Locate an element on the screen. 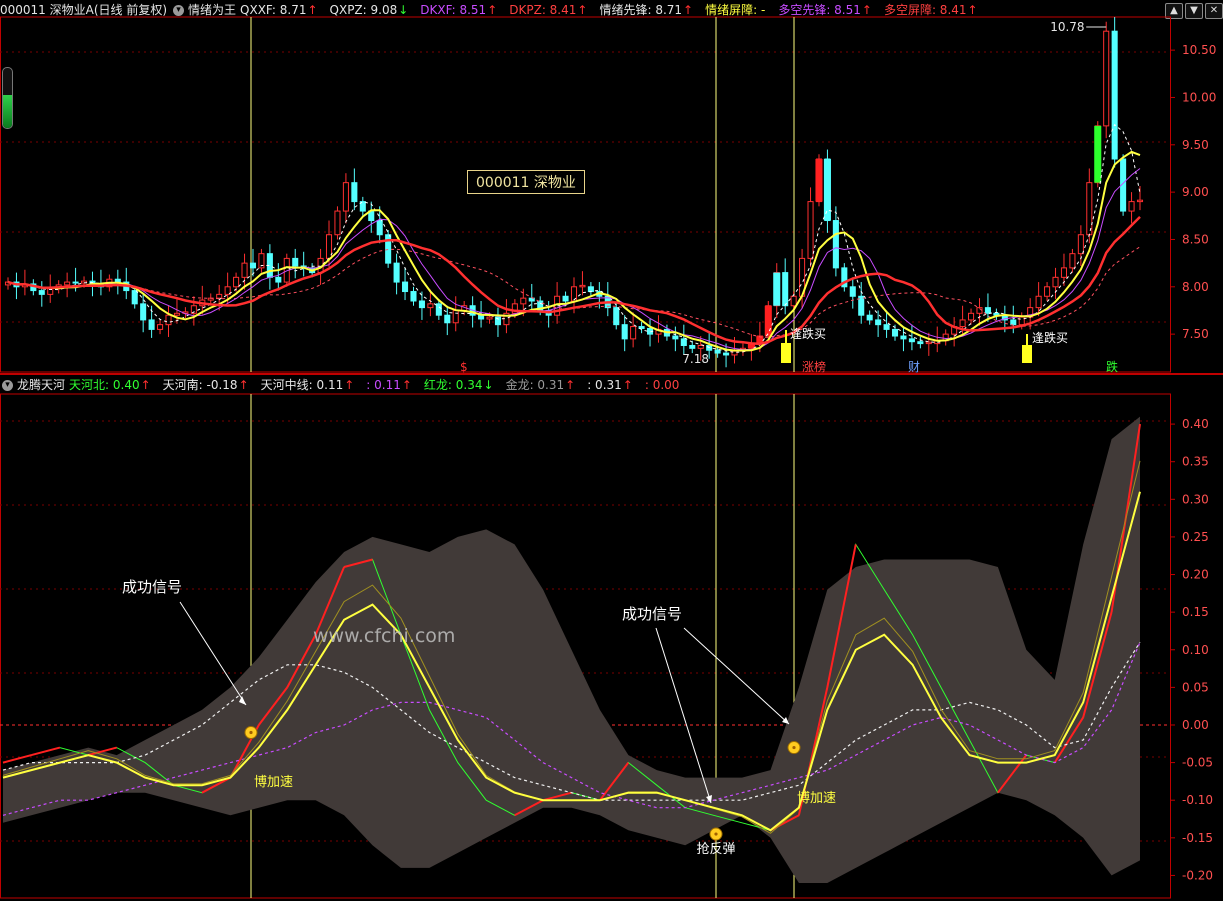 The height and width of the screenshot is (901, 1223). callout-success-1: 成功信号 is located at coordinates (652, 614).